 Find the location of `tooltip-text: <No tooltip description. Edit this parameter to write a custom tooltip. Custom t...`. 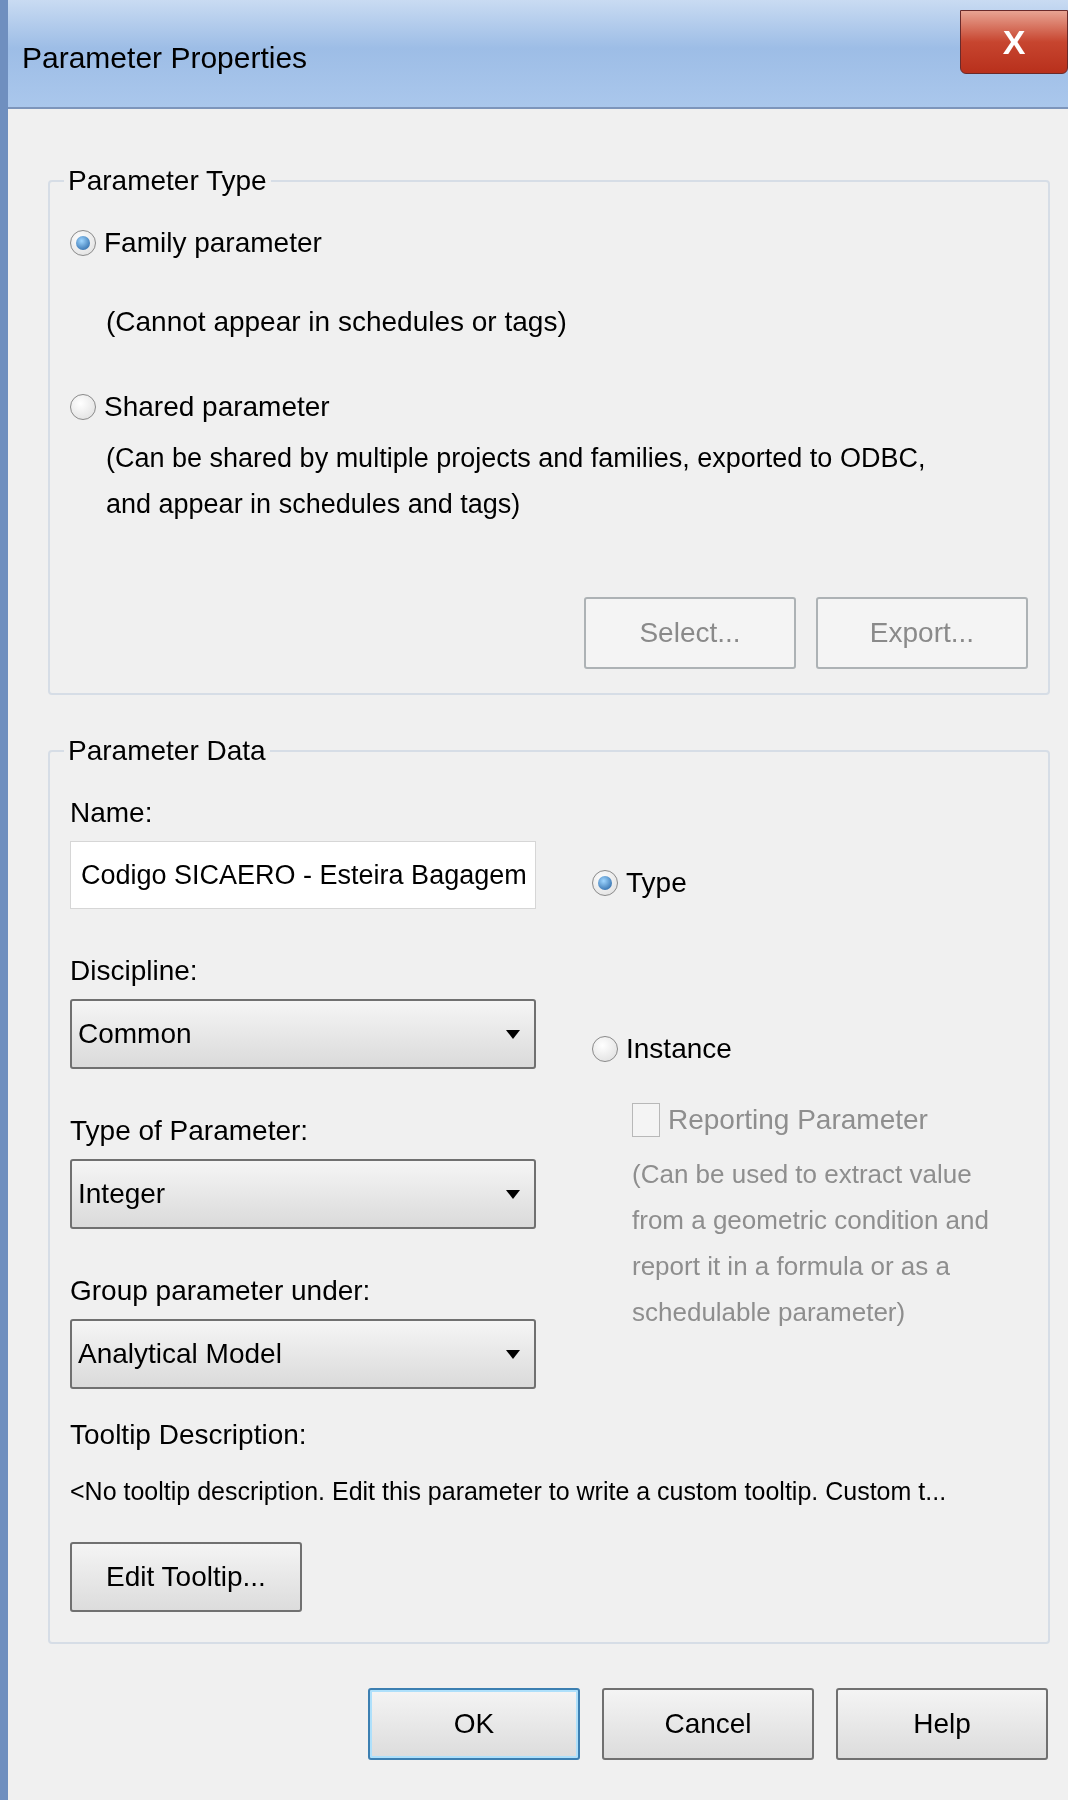

tooltip-text: <No tooltip description. Edit this parameter to write a custom tooltip. Custom t... is located at coordinates (509, 1491).